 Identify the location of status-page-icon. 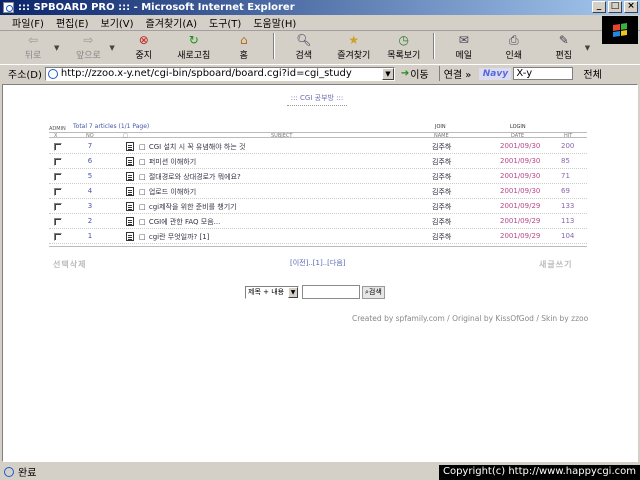
(9, 471).